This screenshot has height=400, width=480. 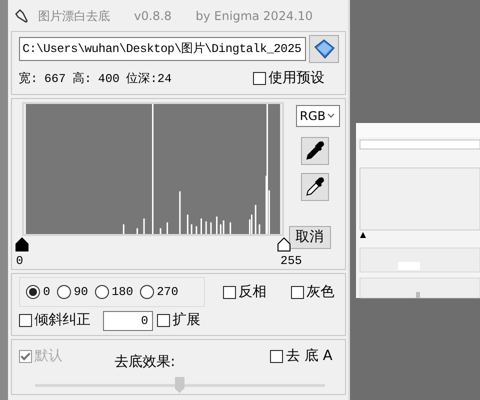 What do you see at coordinates (145, 362) in the screenshot?
I see `effect-title: 去底效果:` at bounding box center [145, 362].